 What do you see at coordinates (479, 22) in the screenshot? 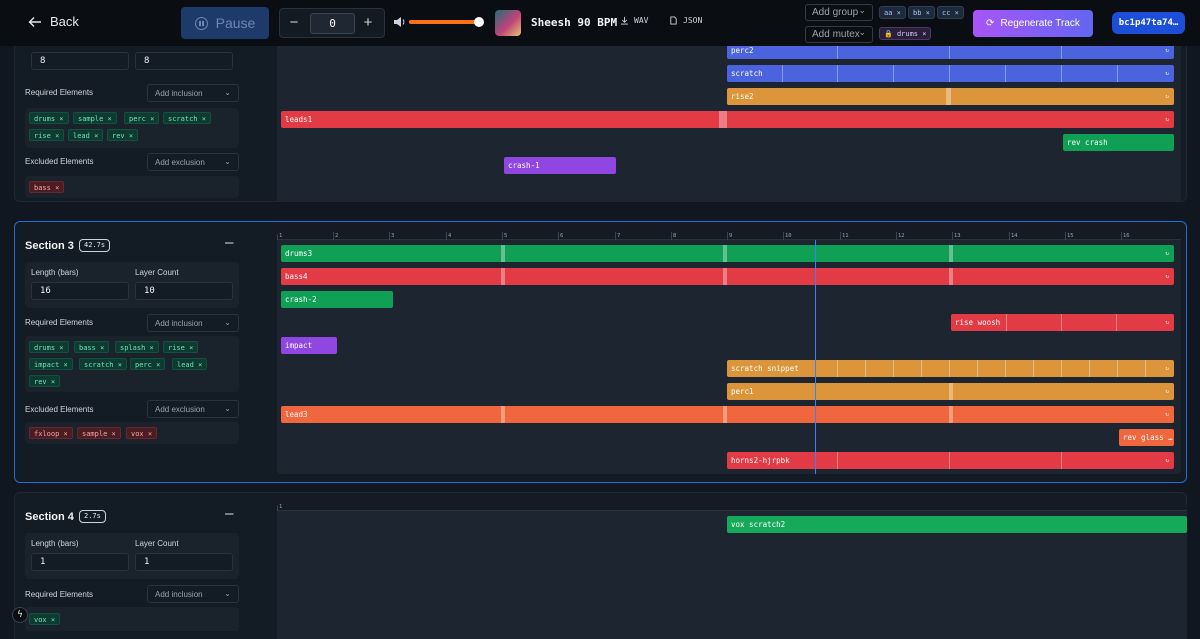
I see `volume-slider-knob` at bounding box center [479, 22].